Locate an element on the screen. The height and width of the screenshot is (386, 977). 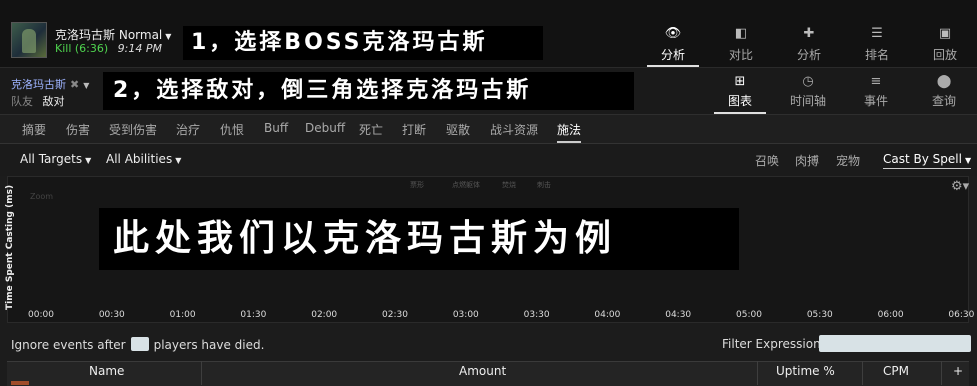
cast-by-spell-dropdown: Cast By Spell ▼ is located at coordinates (927, 160).